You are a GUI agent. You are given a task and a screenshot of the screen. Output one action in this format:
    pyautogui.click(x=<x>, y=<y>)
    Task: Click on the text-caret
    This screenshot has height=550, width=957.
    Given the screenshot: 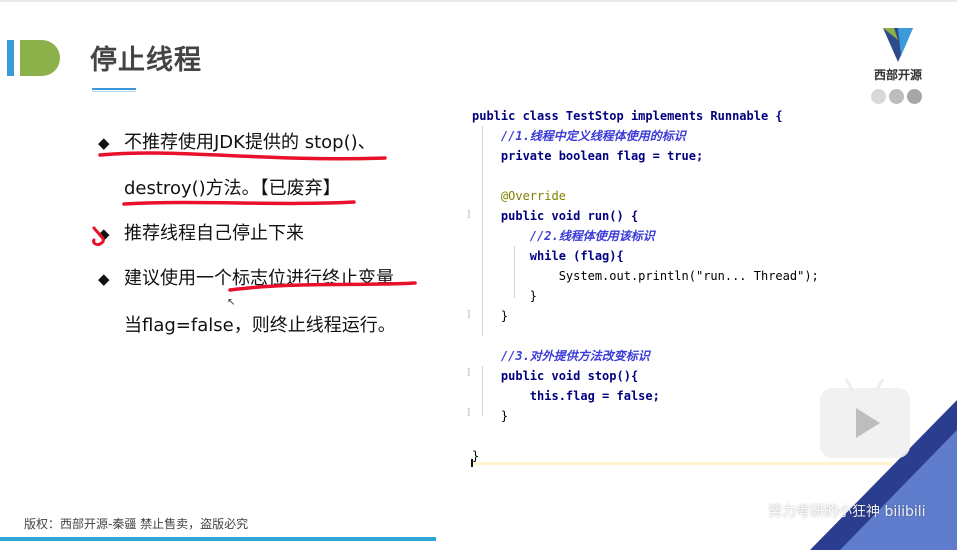 What is the action you would take?
    pyautogui.click(x=472, y=463)
    